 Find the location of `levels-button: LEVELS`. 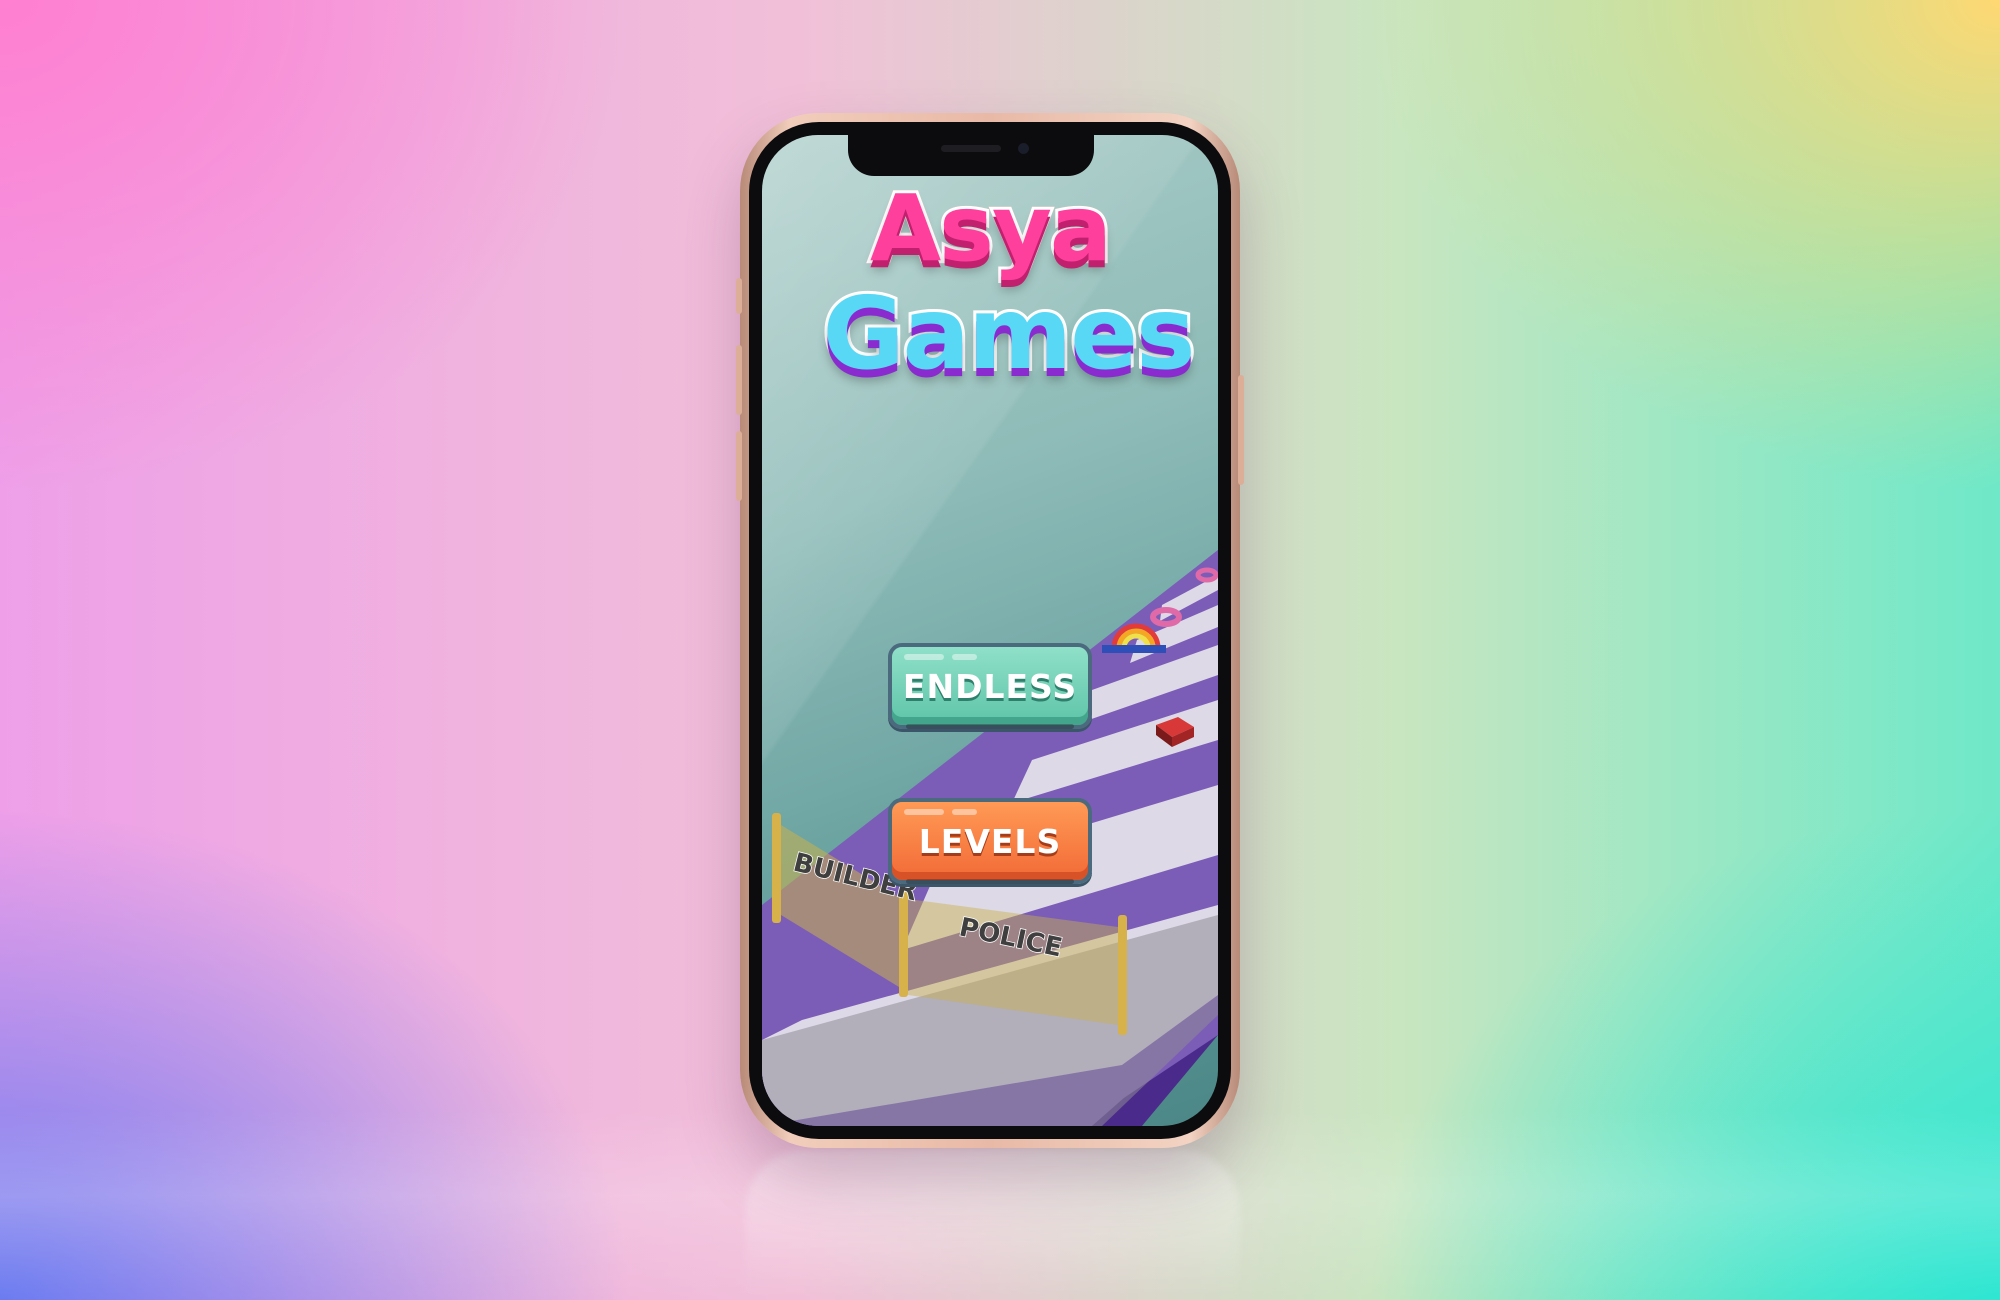

levels-button: LEVELS is located at coordinates (990, 841).